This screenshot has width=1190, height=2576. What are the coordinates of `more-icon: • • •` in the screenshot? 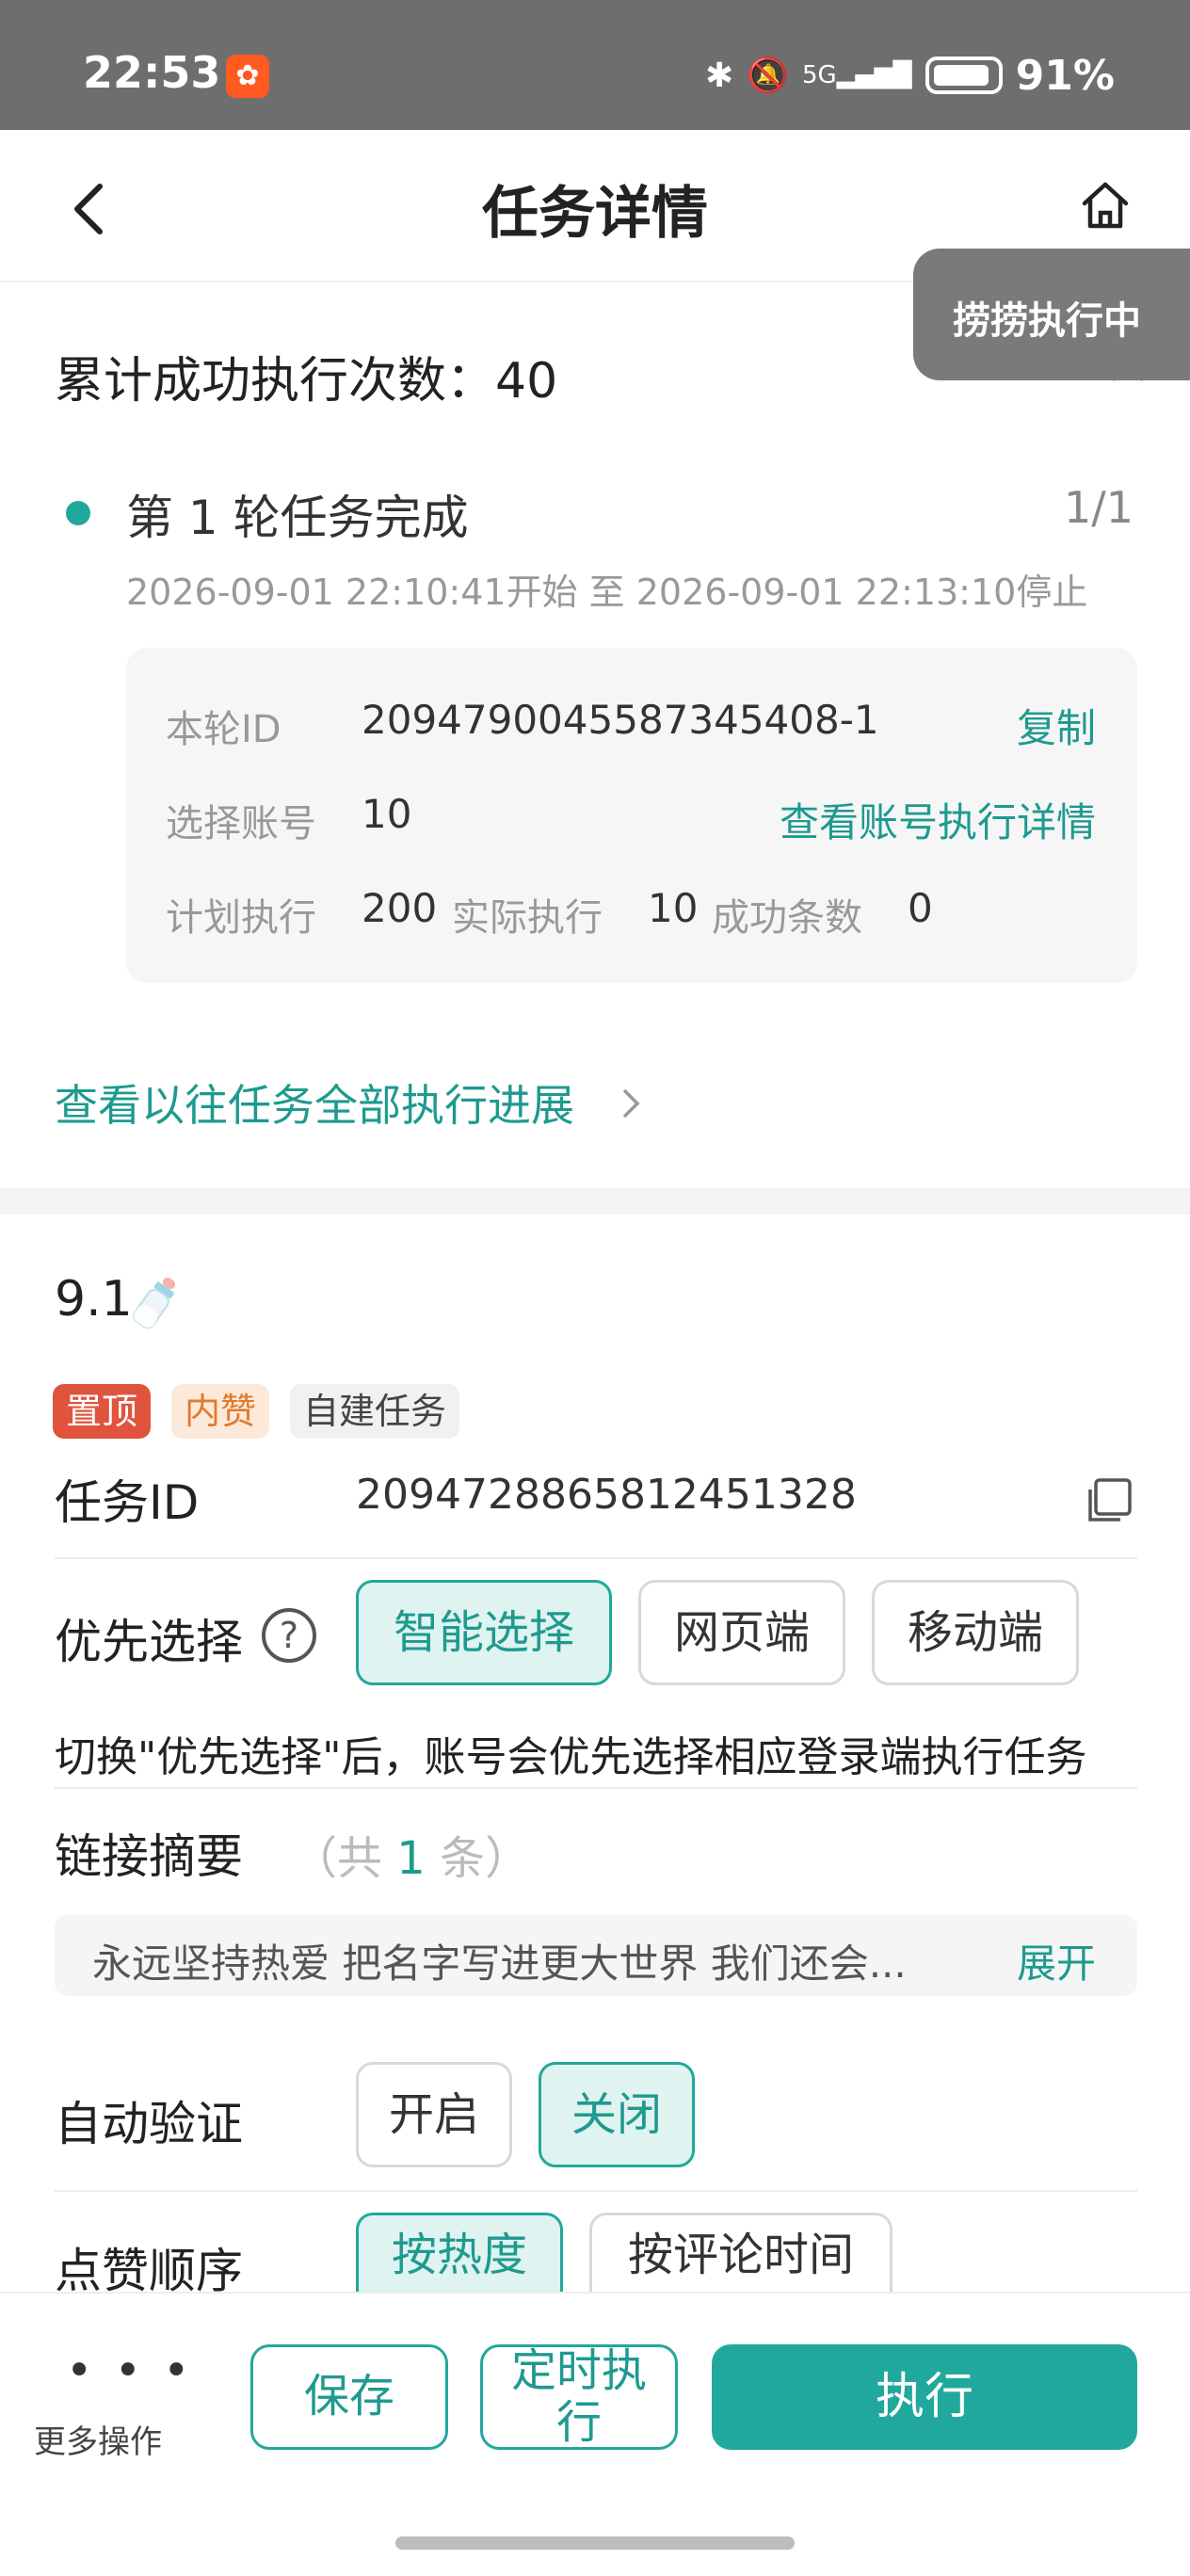 It's located at (129, 2370).